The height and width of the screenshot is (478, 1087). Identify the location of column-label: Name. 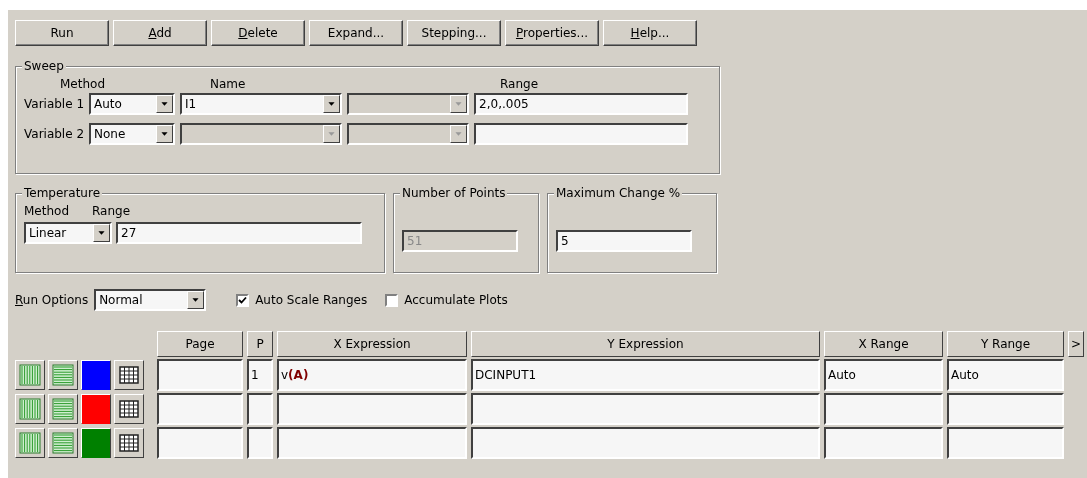
(228, 84).